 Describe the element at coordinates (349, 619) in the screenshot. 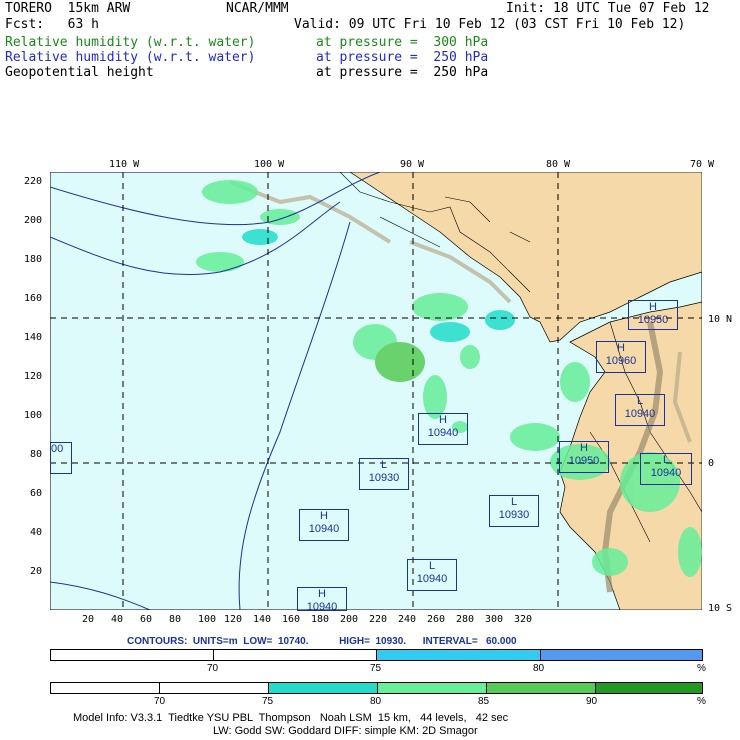

I see `x-tick: 200` at that location.